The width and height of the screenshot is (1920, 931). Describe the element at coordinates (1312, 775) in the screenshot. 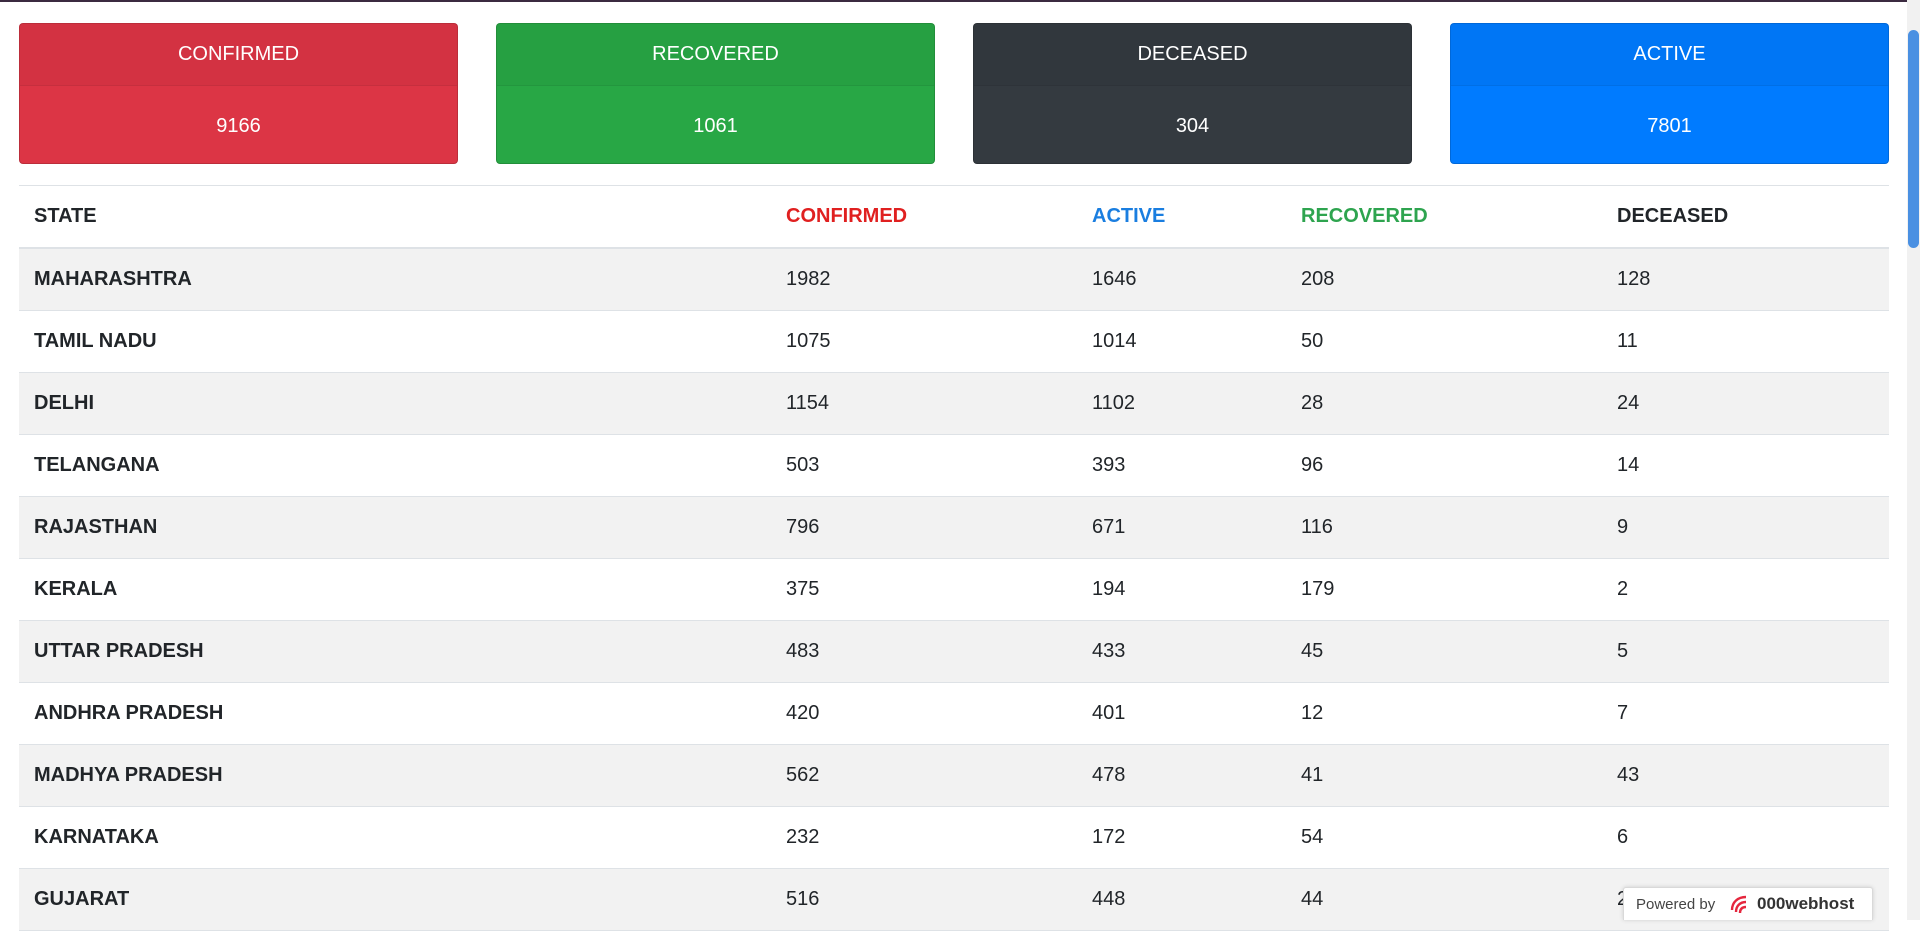

I see `cell-recovered: 41` at that location.